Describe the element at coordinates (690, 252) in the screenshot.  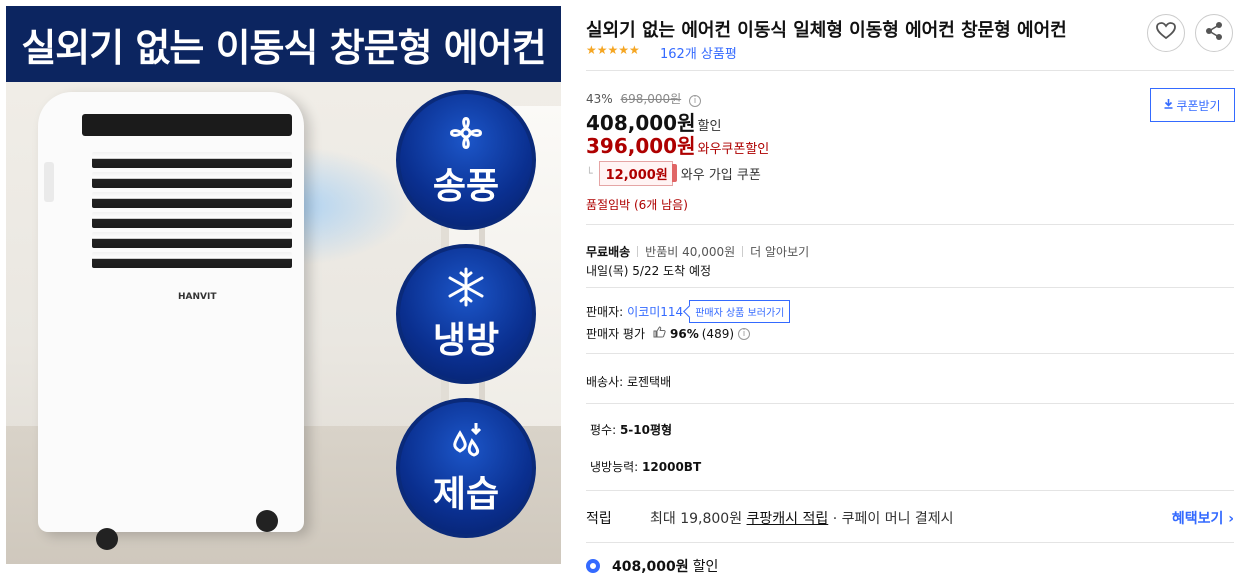
I see `return-fee: 반품비 40,000원` at that location.